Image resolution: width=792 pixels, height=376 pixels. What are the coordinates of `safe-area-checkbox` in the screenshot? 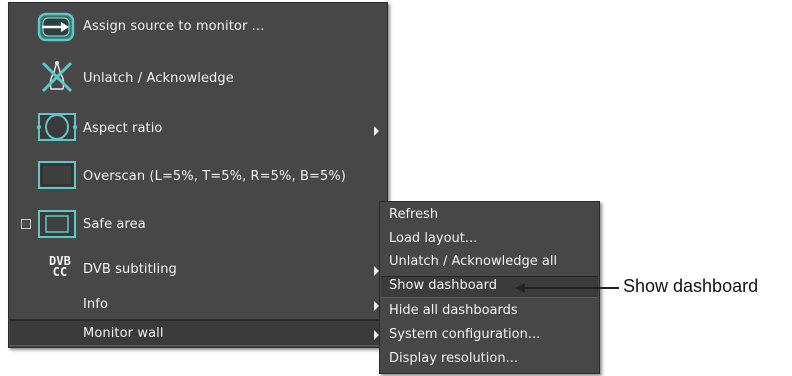 It's located at (26, 224).